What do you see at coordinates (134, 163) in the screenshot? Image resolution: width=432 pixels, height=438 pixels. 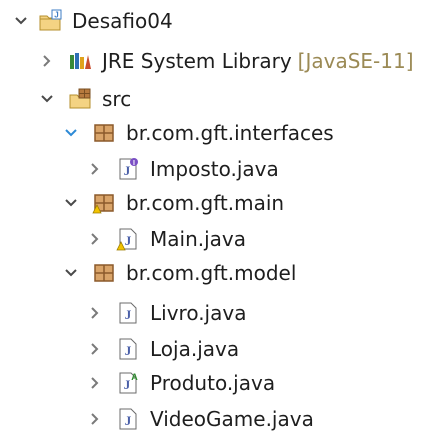 I see `svg-text: I` at bounding box center [134, 163].